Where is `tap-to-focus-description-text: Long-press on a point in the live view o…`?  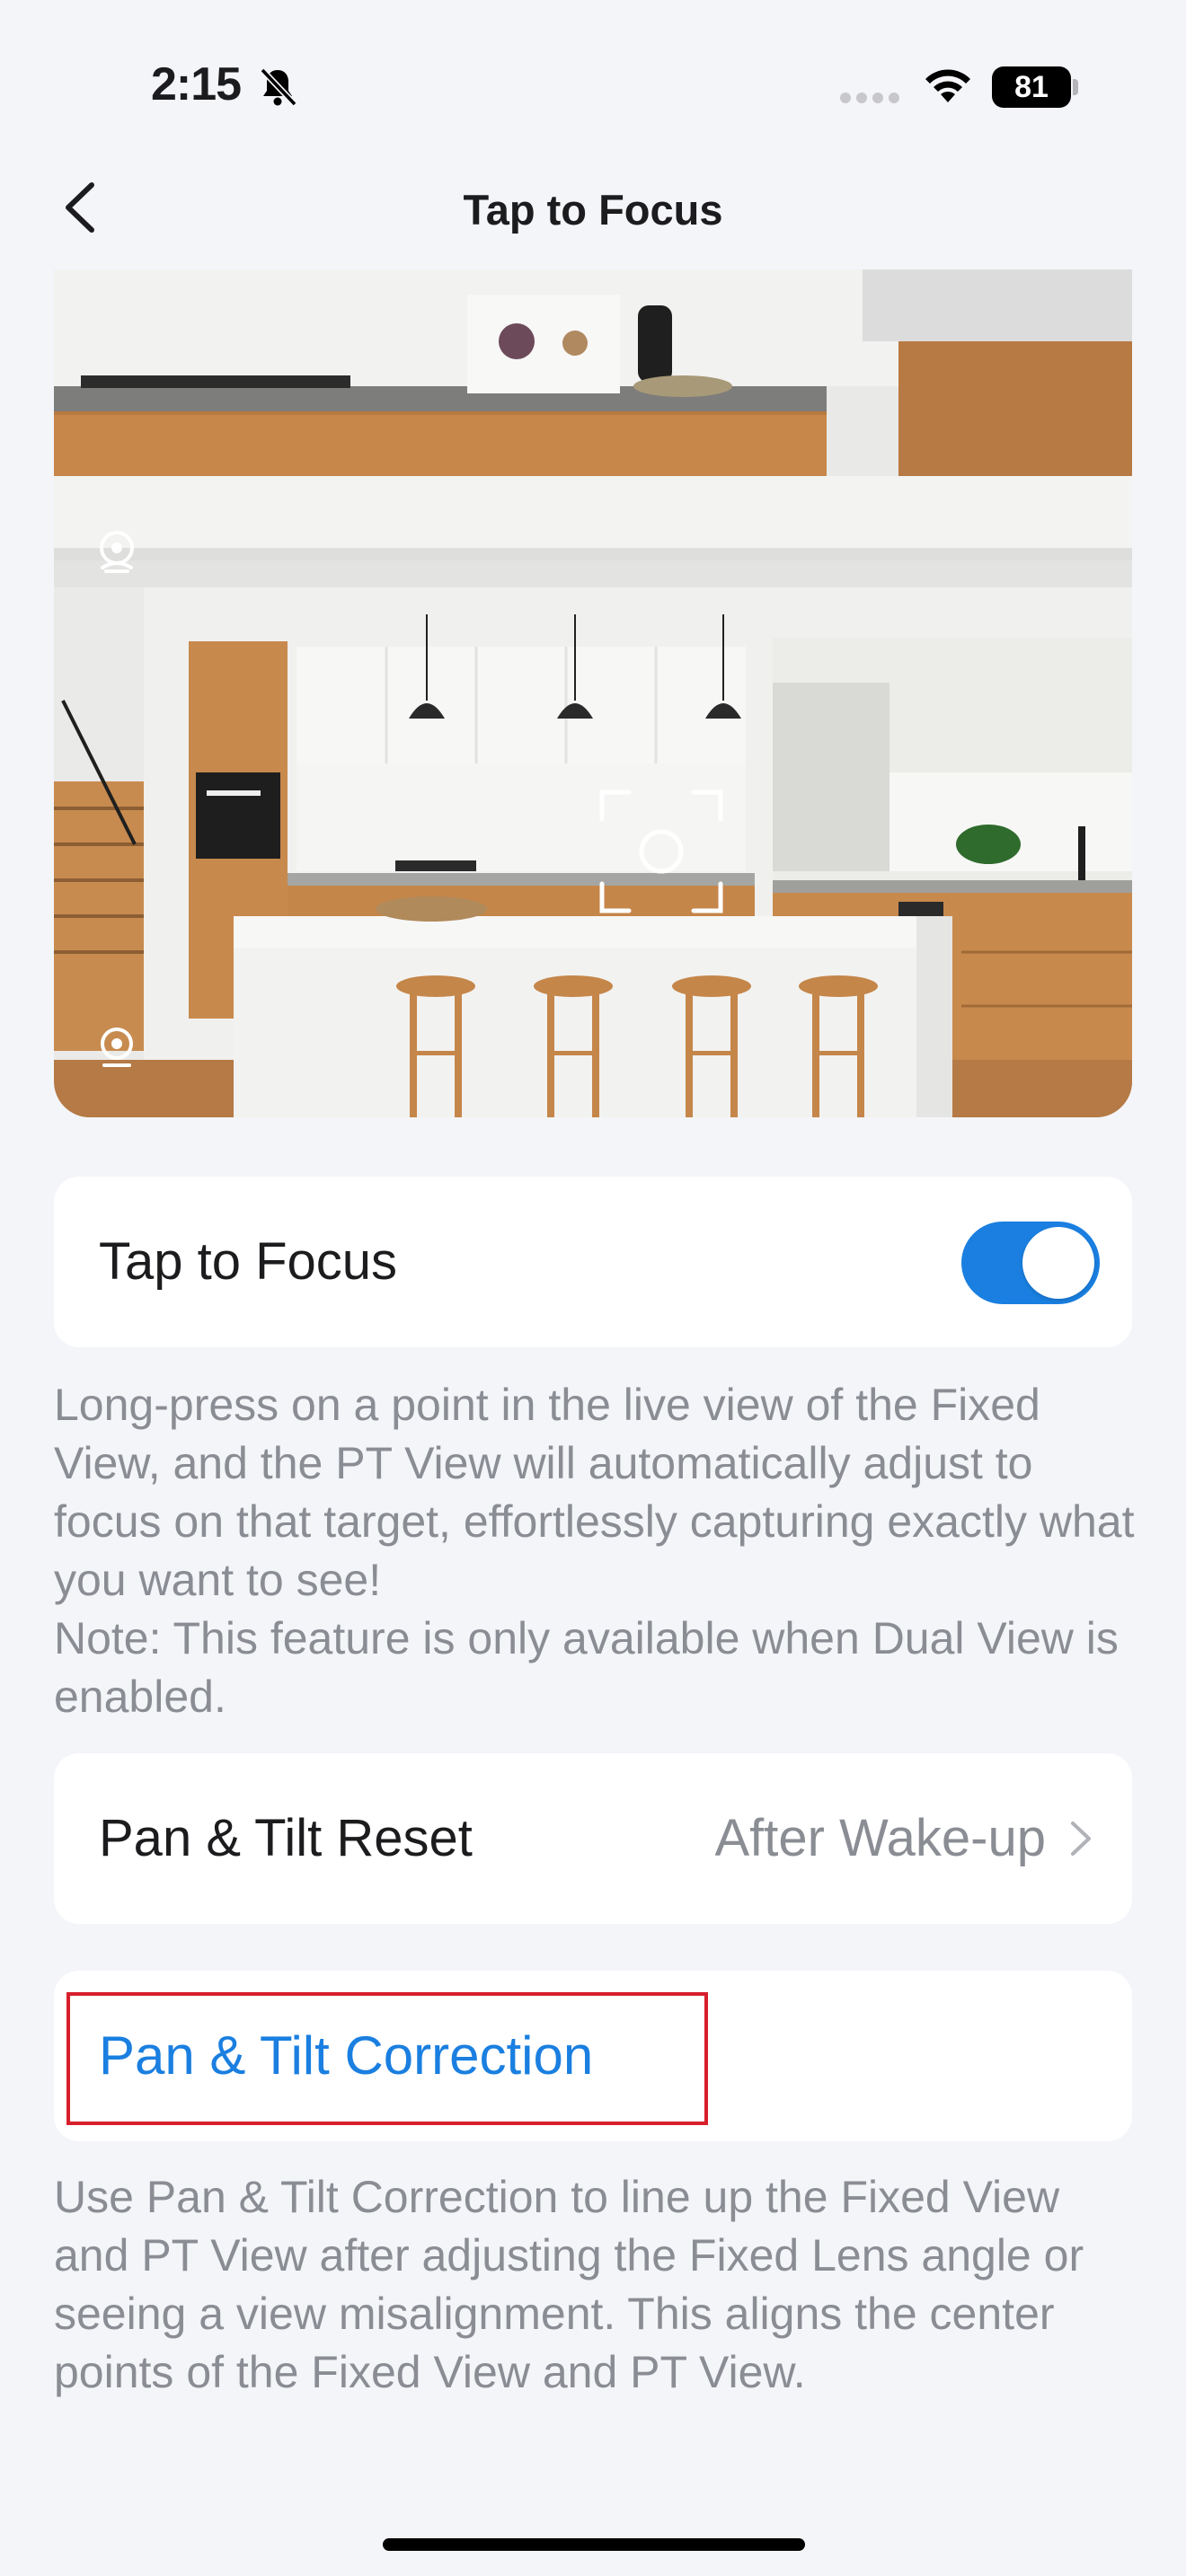
tap-to-focus-description-text: Long-press on a point in the live view o… is located at coordinates (594, 1492).